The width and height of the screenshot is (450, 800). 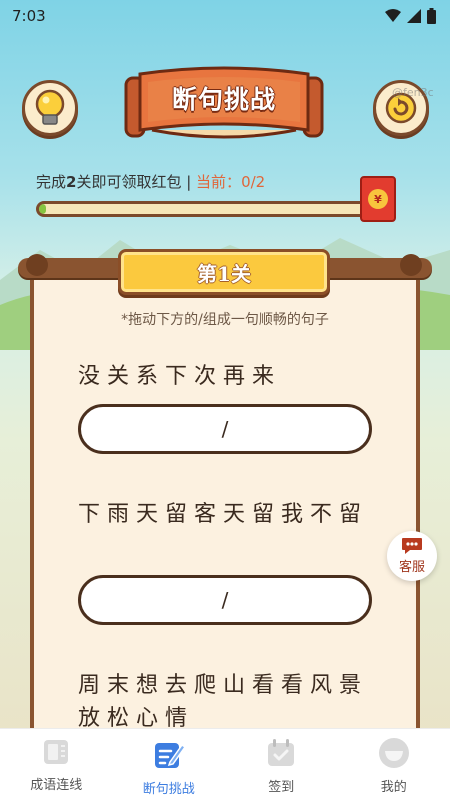 I want to click on profile-icon, so click(x=393, y=753).